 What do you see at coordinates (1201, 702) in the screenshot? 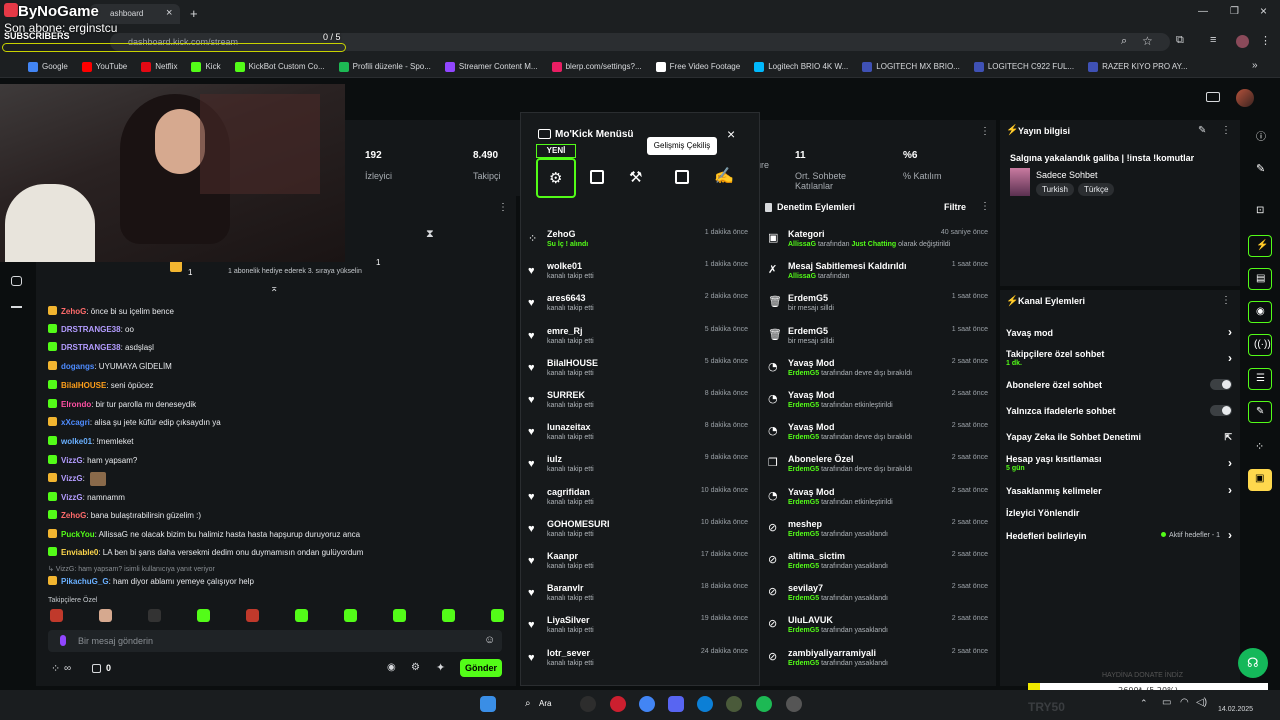
I see `volume-icon: ◁)` at bounding box center [1201, 702].